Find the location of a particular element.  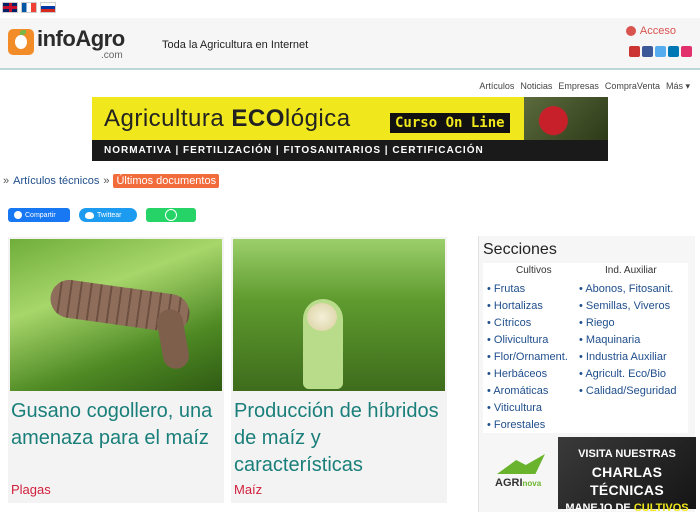

nav-item-mas: Más ▾ is located at coordinates (678, 86).